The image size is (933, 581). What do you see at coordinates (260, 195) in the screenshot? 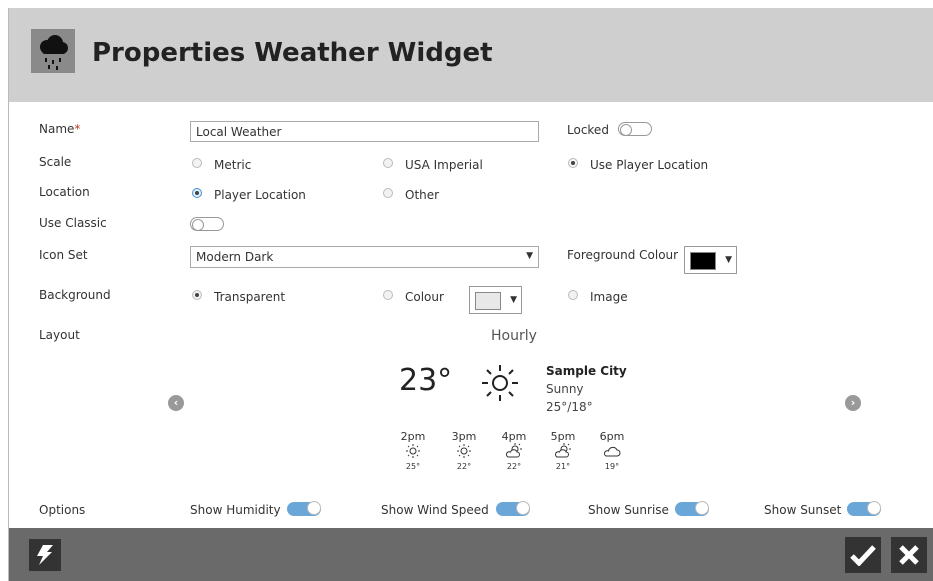
I see `location-player-label: Player Location` at bounding box center [260, 195].